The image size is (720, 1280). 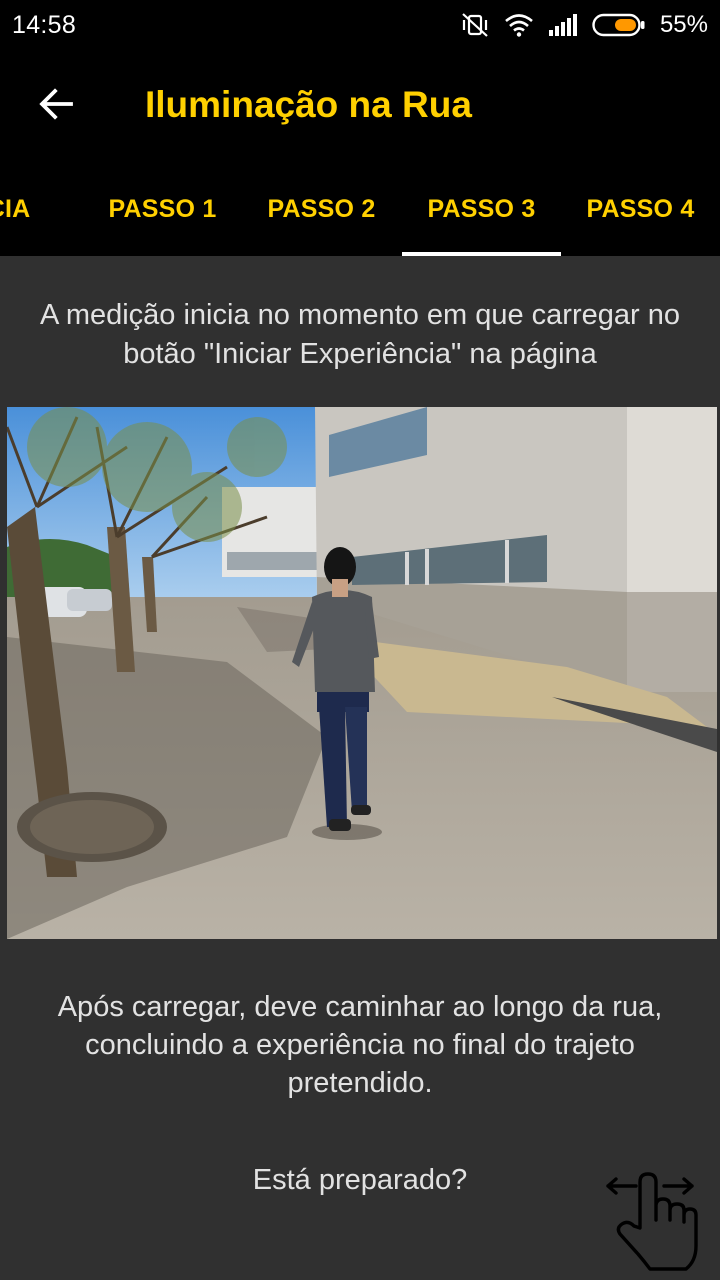 I want to click on wifi-icon, so click(x=519, y=25).